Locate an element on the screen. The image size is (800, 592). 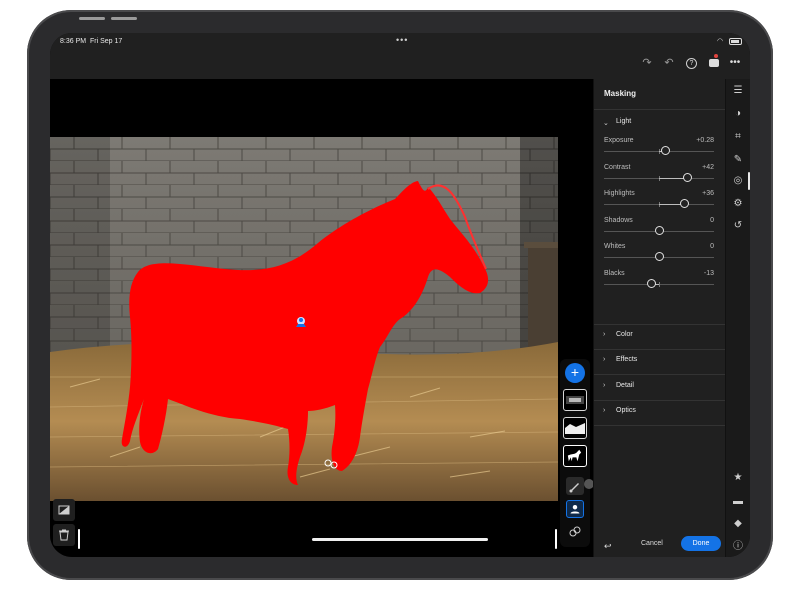
mask-options-tool is located at coordinates (575, 532).